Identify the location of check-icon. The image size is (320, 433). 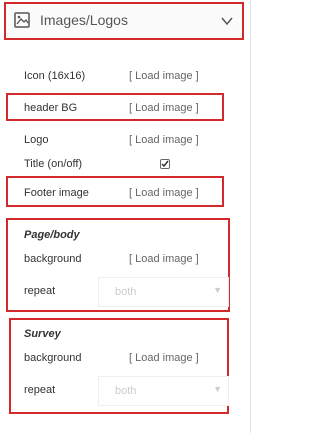
(165, 164).